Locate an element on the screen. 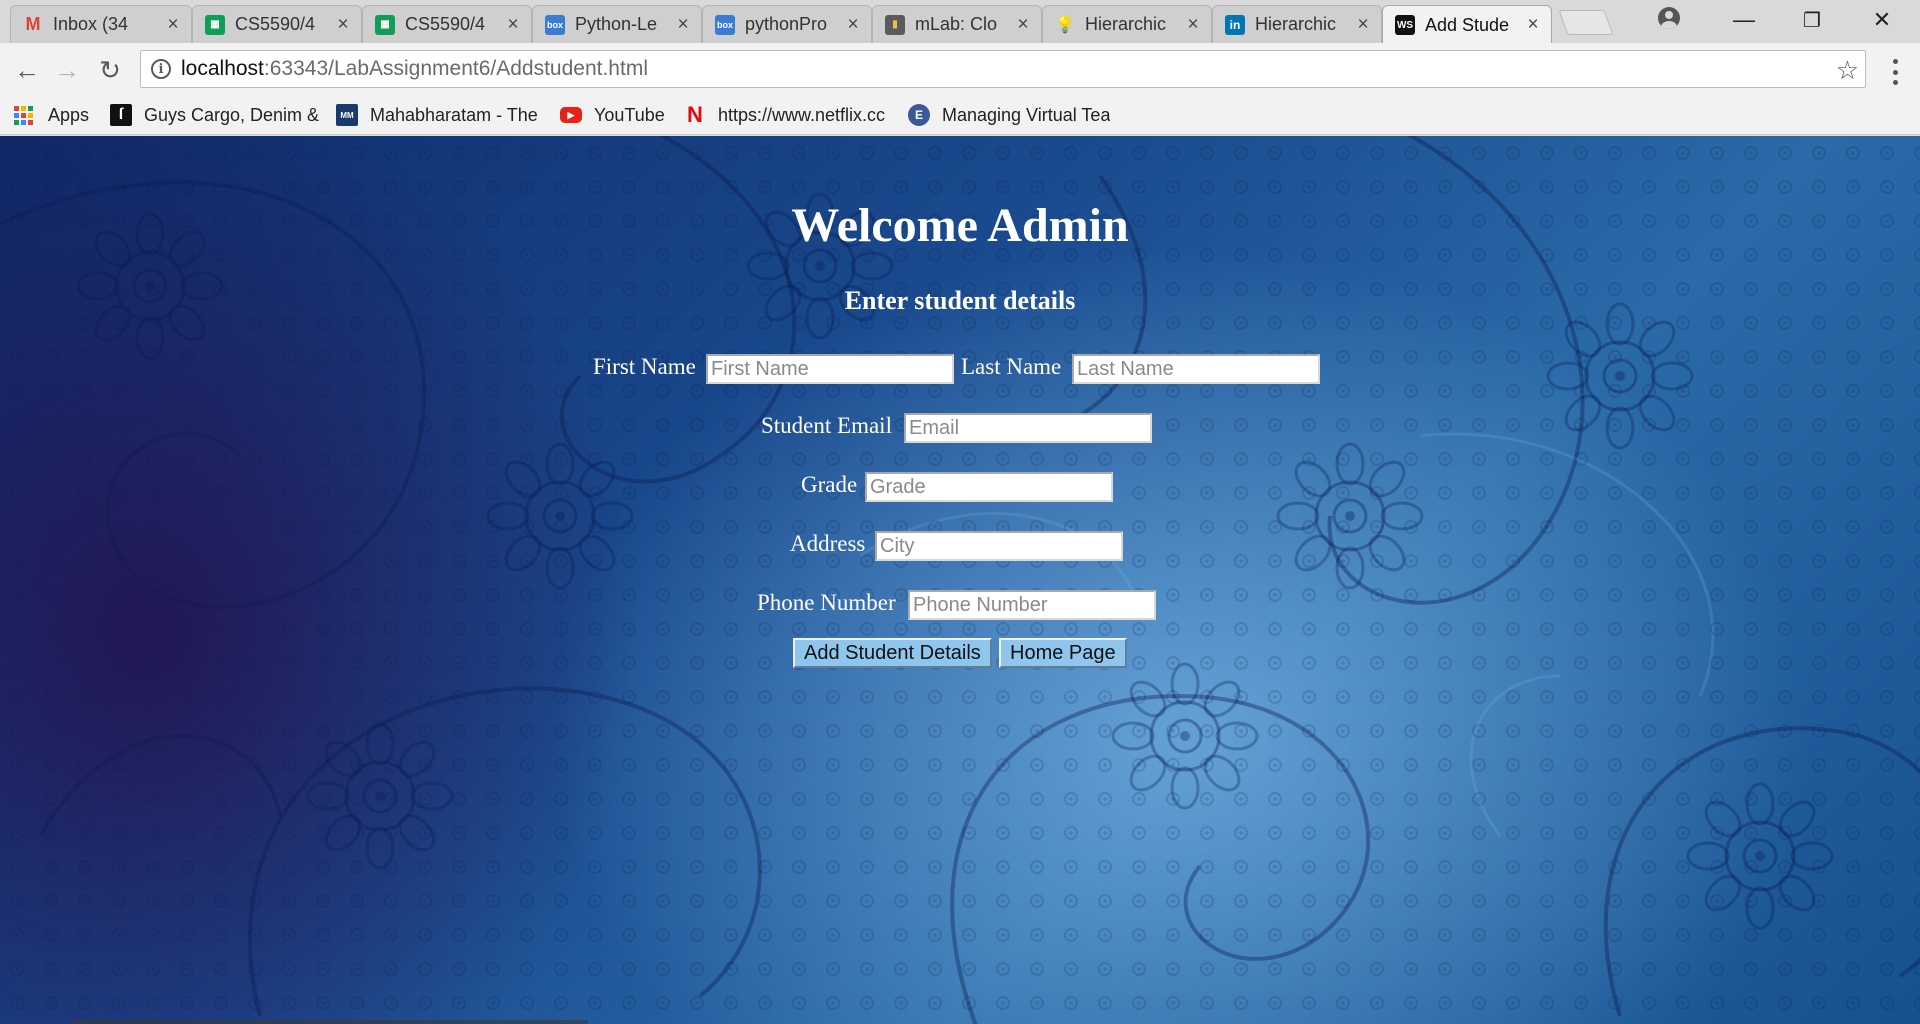 The width and height of the screenshot is (1920, 1024). gmail-icon: M is located at coordinates (33, 24).